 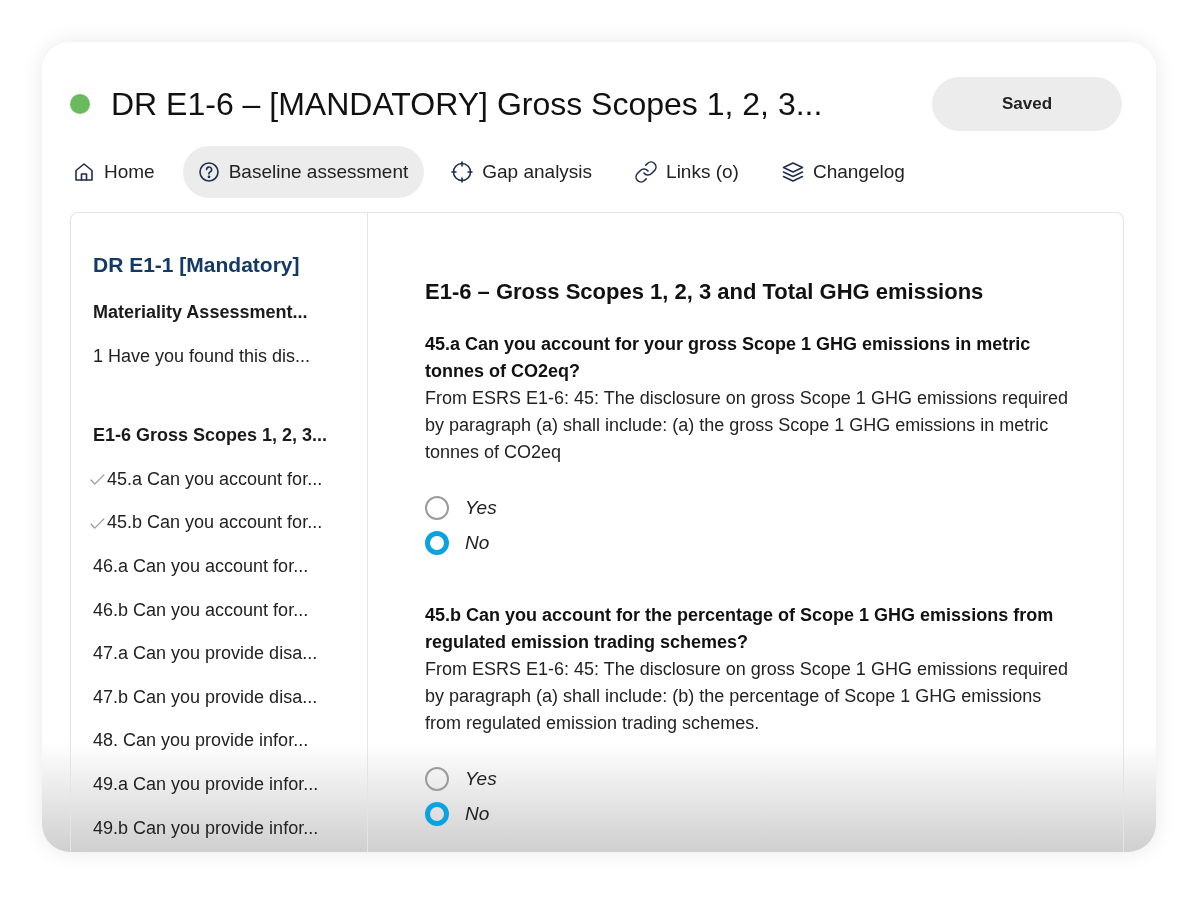 What do you see at coordinates (208, 172) in the screenshot?
I see `question-circle-icon` at bounding box center [208, 172].